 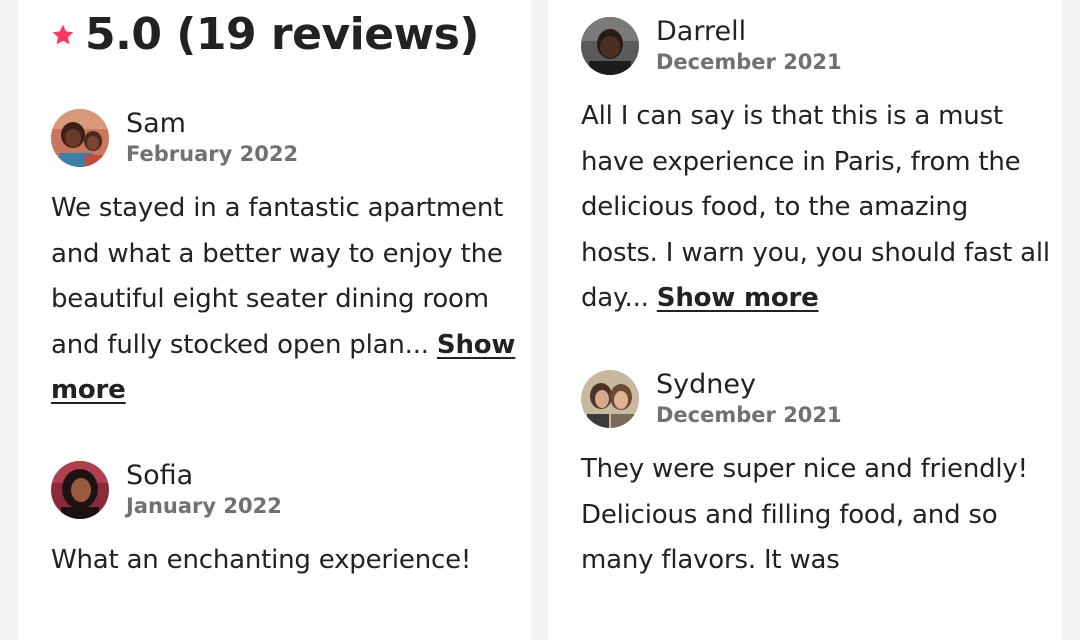 I want to click on rating-summary: 5.0 (19 reviews), so click(x=265, y=34).